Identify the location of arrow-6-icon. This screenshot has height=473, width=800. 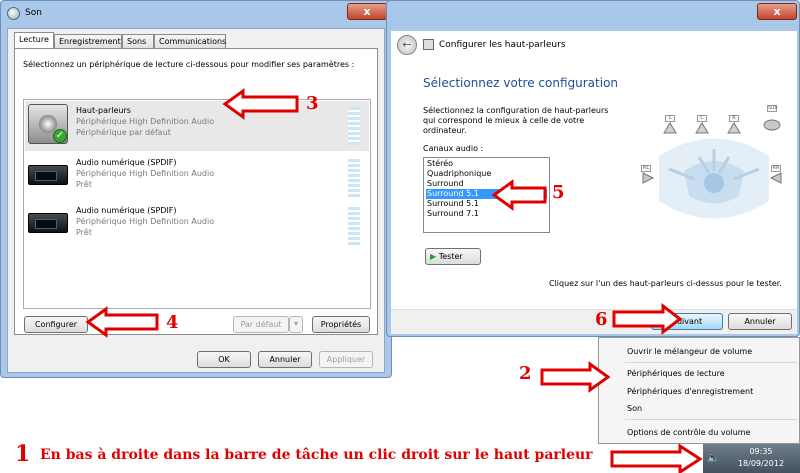
(647, 319).